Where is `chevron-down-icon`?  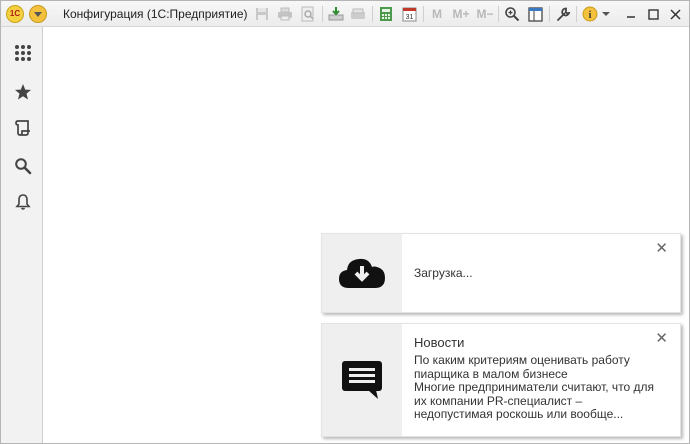 chevron-down-icon is located at coordinates (606, 14).